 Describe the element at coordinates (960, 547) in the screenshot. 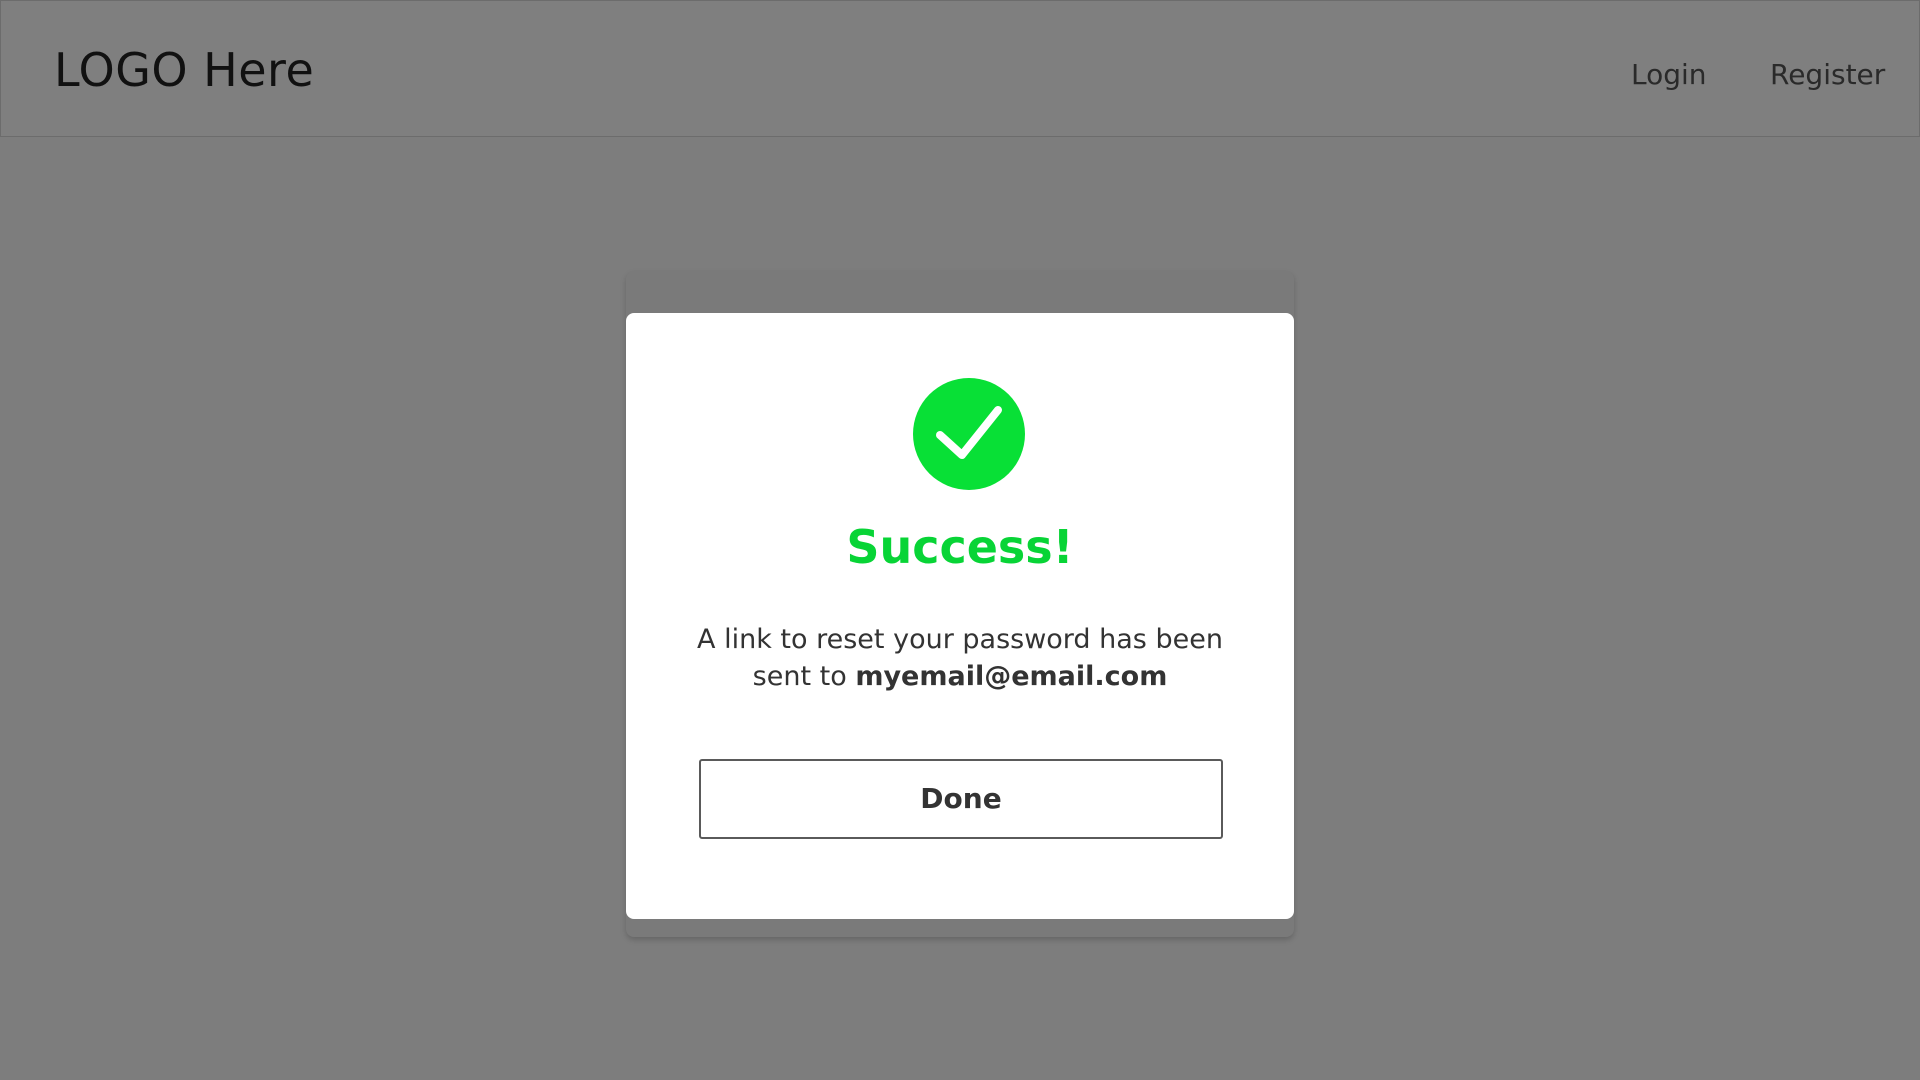

I see `modal-title: Success!` at that location.